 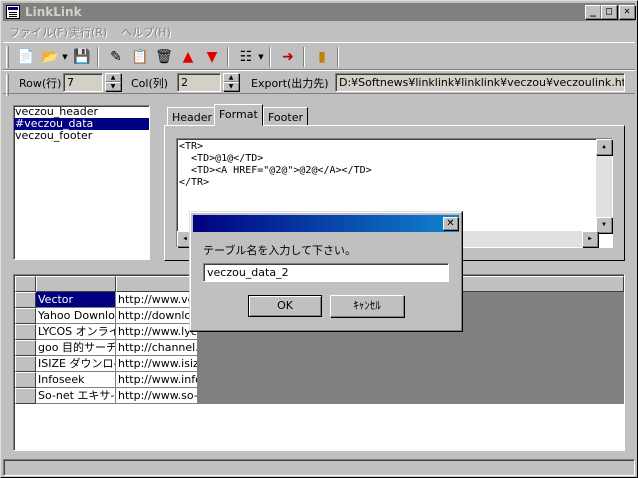 I want to click on grid-cell-url: http://channel., so click(x=157, y=348).